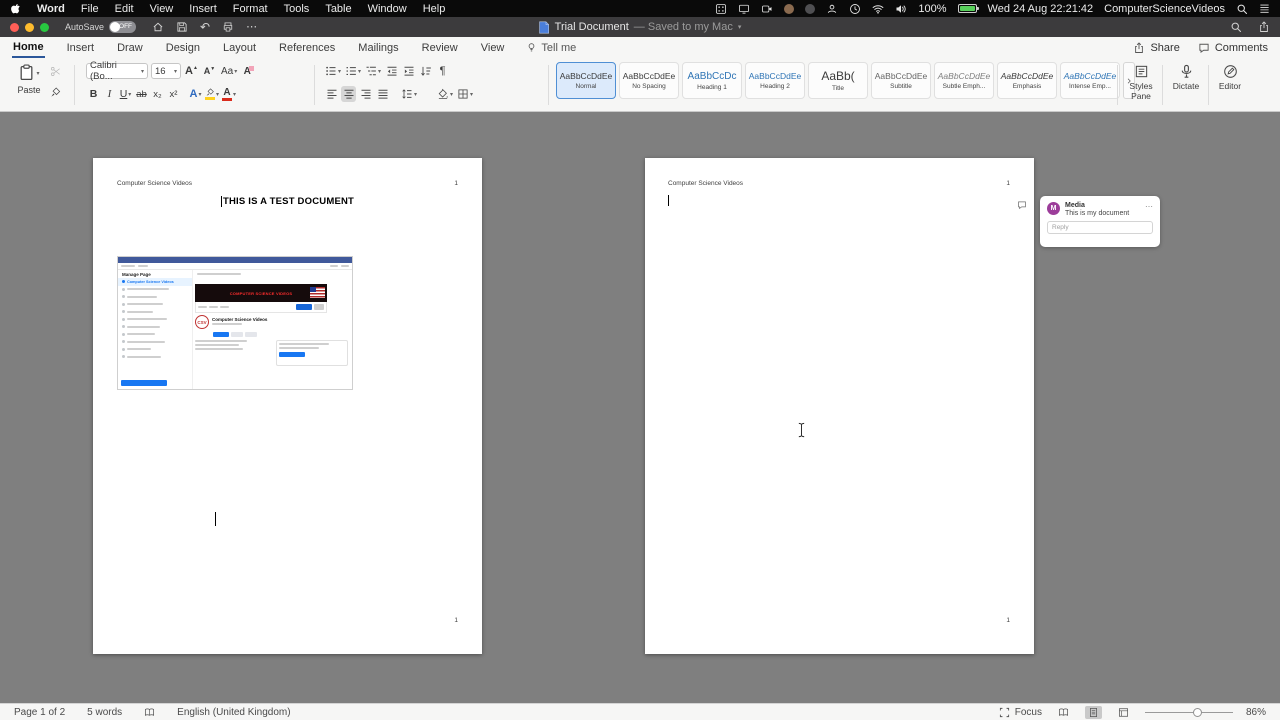 Image resolution: width=1280 pixels, height=720 pixels. I want to click on comments-button: Comments, so click(1233, 48).